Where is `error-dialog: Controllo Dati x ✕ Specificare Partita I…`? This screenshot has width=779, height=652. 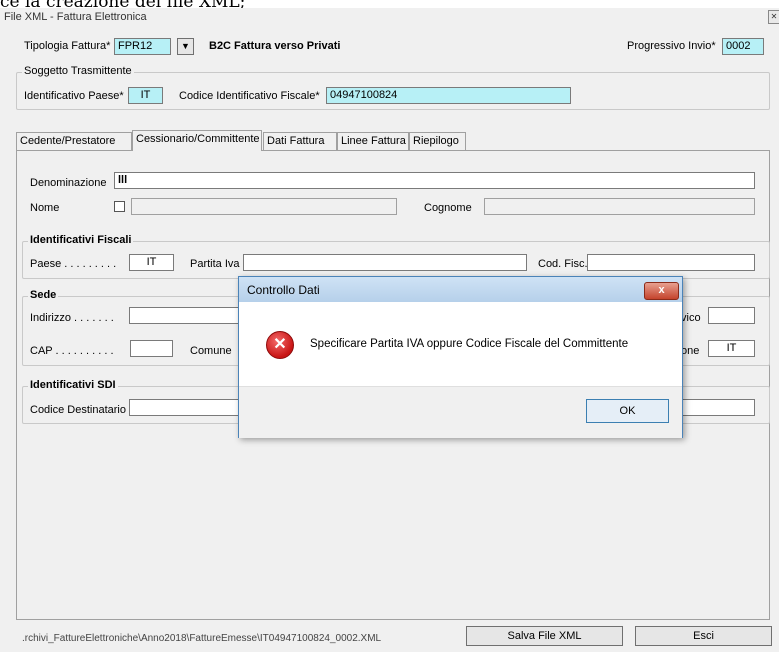
error-dialog: Controllo Dati x ✕ Specificare Partita I… is located at coordinates (460, 357).